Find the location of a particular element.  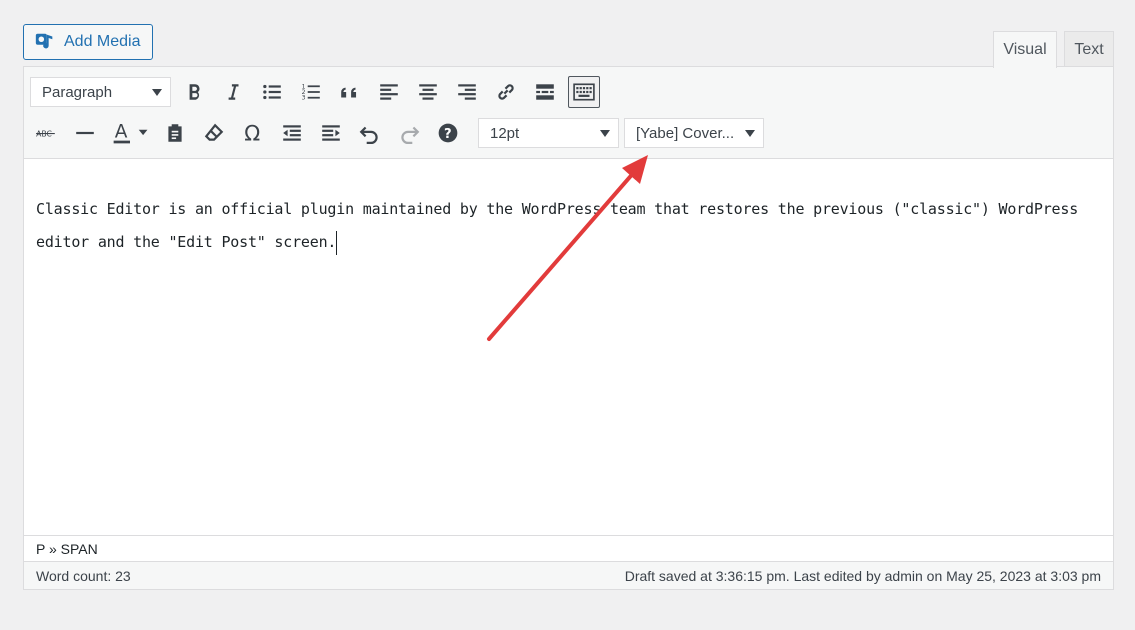

media-icon is located at coordinates (44, 41).